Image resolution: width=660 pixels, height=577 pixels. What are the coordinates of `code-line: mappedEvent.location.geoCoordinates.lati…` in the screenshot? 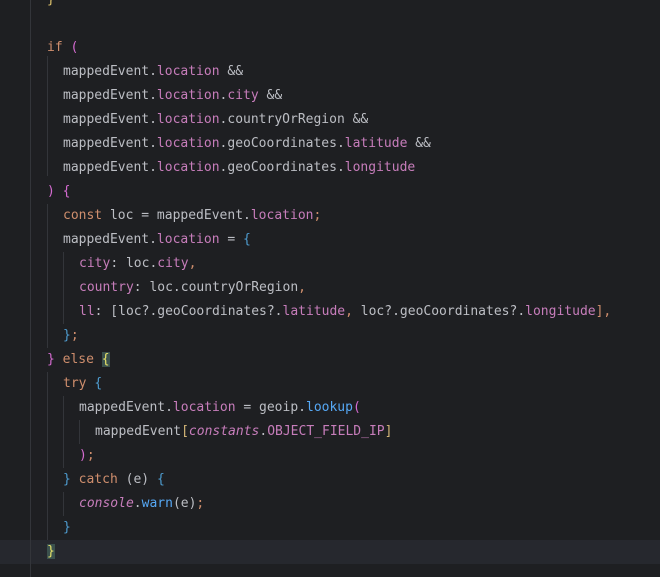 It's located at (330, 144).